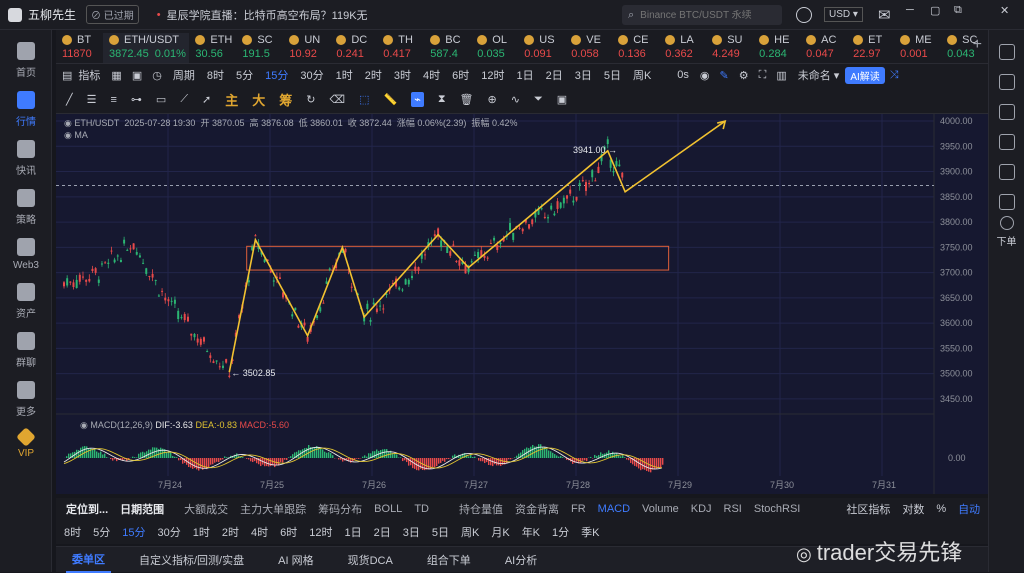 The image size is (1024, 573). Describe the element at coordinates (116, 75) in the screenshot. I see `grid-icon: ▦` at that location.